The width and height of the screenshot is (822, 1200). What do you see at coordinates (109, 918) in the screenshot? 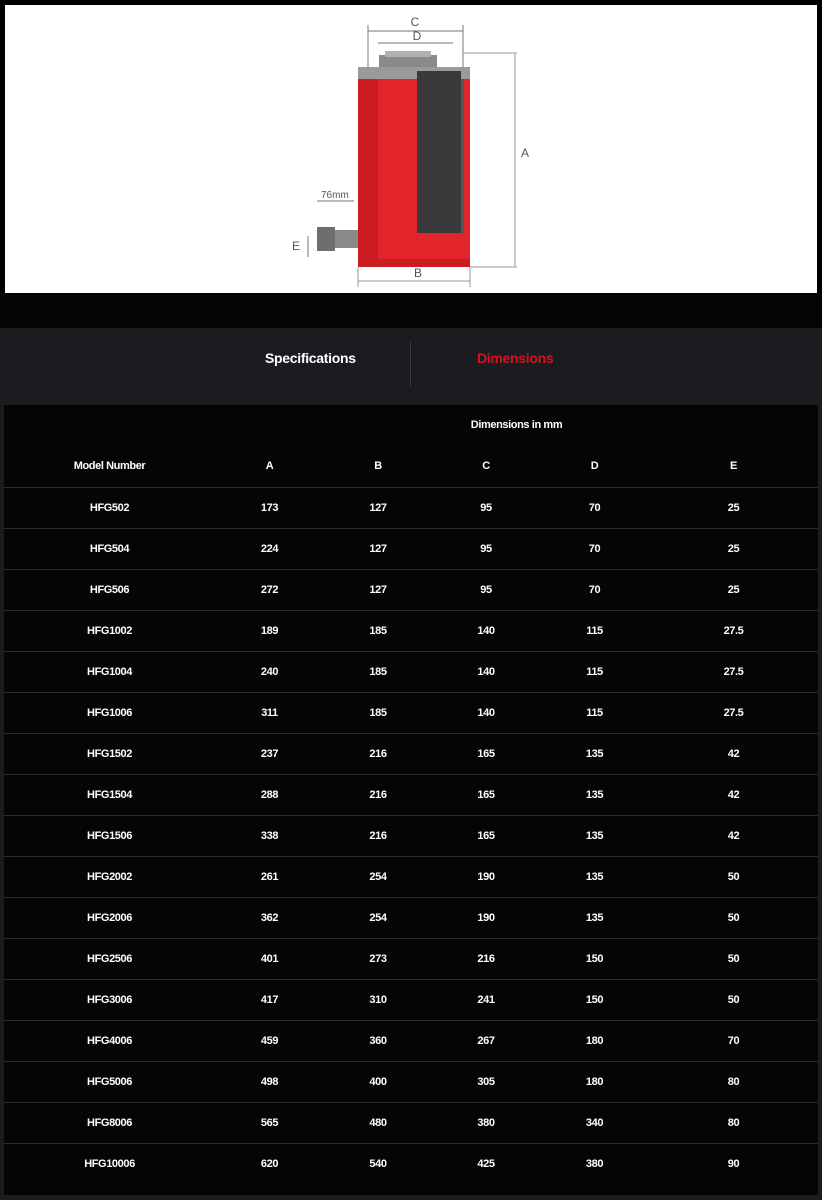
I see `model-number-cell: HFG2006` at bounding box center [109, 918].